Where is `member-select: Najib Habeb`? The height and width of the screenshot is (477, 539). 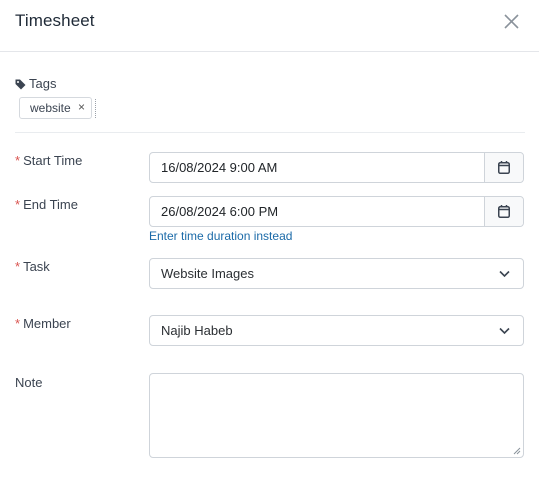 member-select: Najib Habeb is located at coordinates (336, 330).